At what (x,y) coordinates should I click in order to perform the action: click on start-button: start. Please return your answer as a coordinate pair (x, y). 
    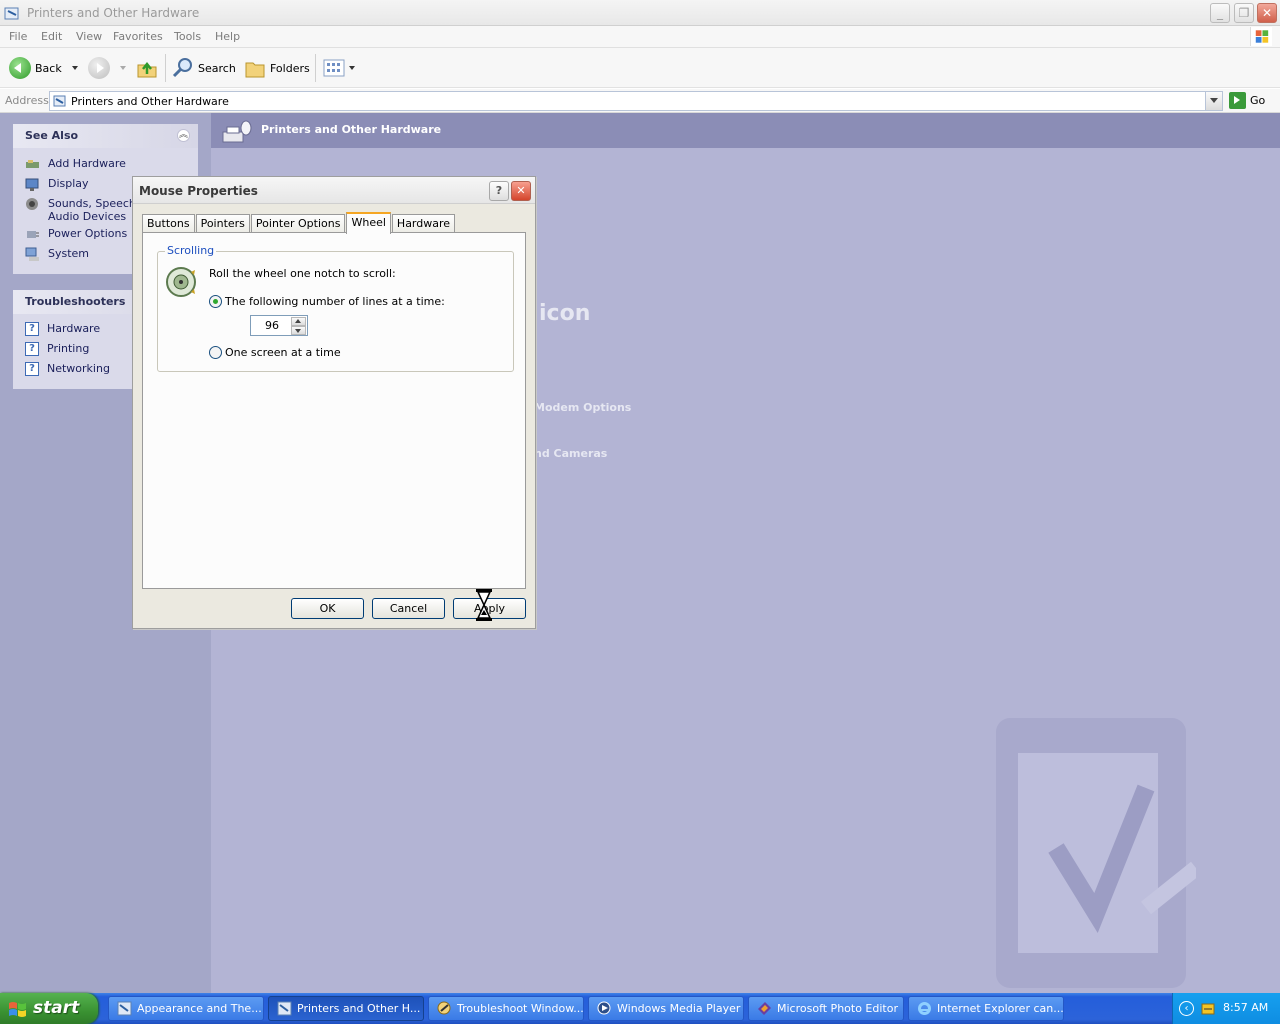
    Looking at the image, I should click on (49, 1008).